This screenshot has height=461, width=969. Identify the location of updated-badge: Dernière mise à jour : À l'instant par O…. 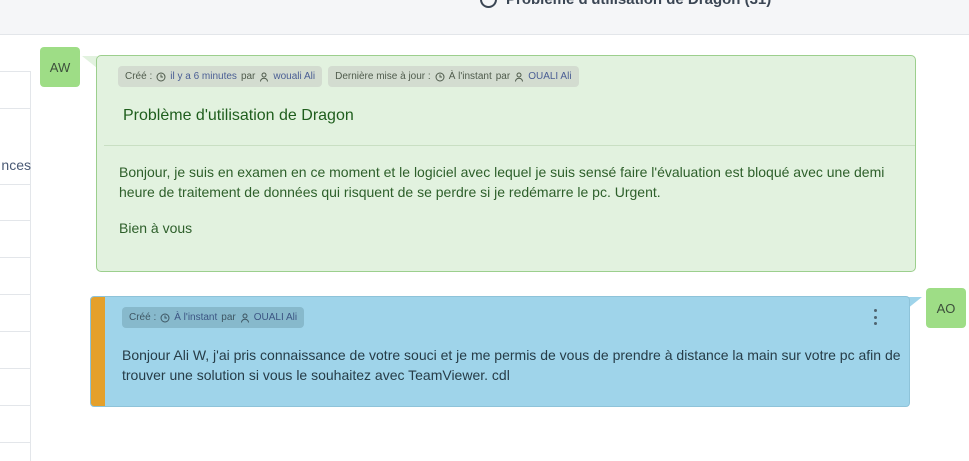
(453, 76).